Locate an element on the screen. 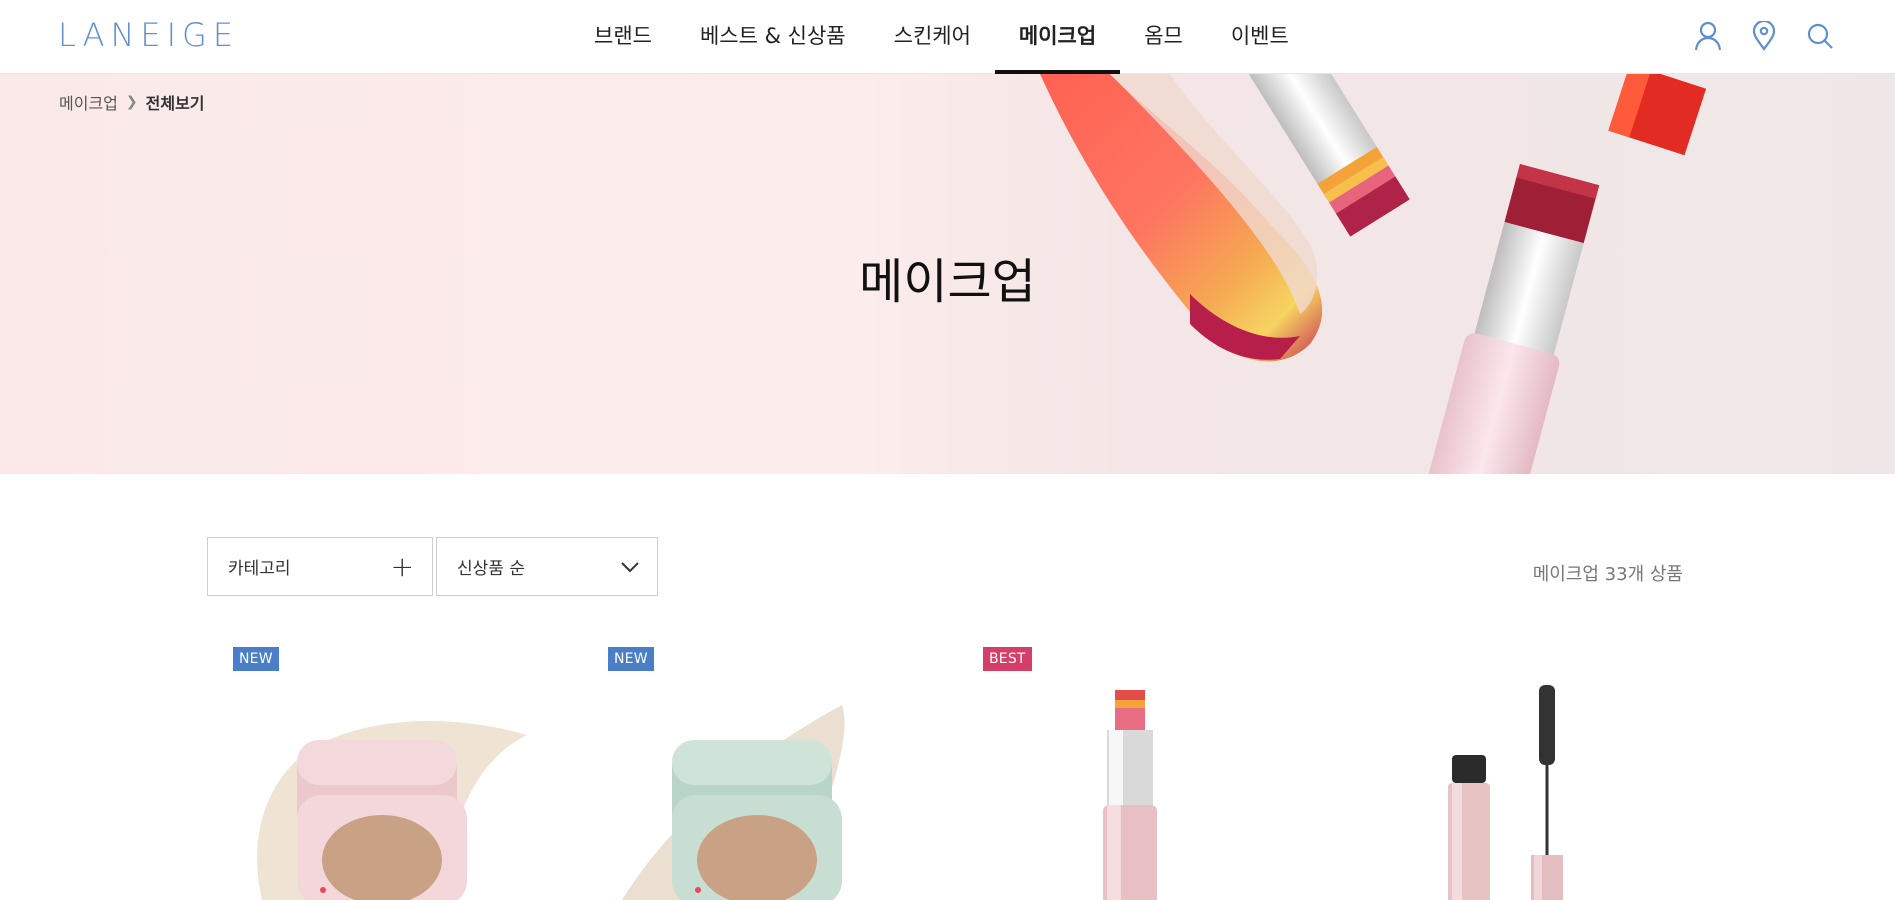  plus-icon: + is located at coordinates (402, 566).